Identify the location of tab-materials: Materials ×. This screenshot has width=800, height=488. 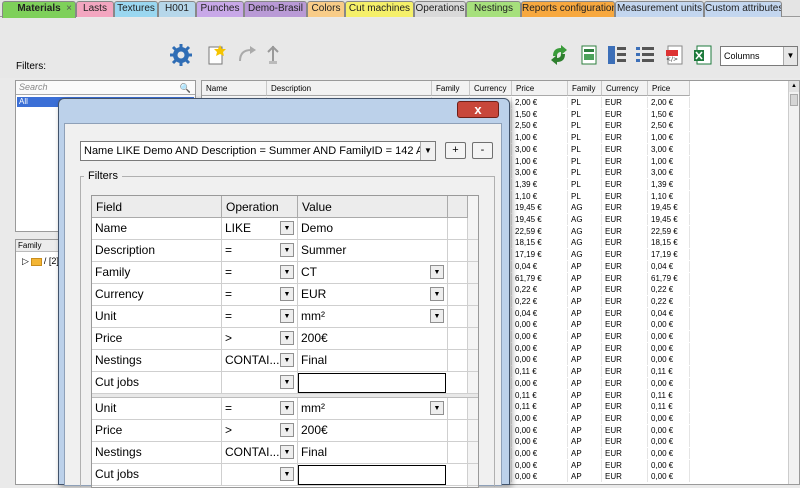
(39, 9).